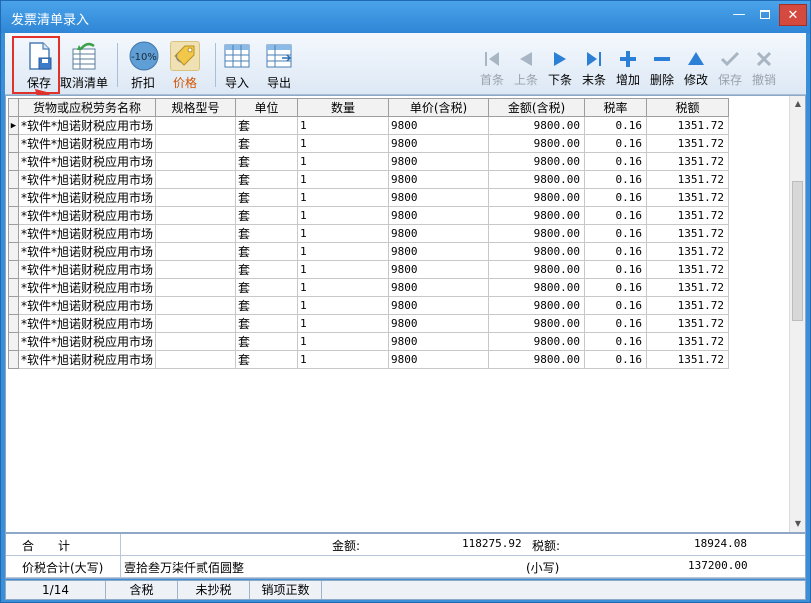 The height and width of the screenshot is (603, 811). What do you see at coordinates (343, 107) in the screenshot?
I see `column-header-qty: 数量` at bounding box center [343, 107].